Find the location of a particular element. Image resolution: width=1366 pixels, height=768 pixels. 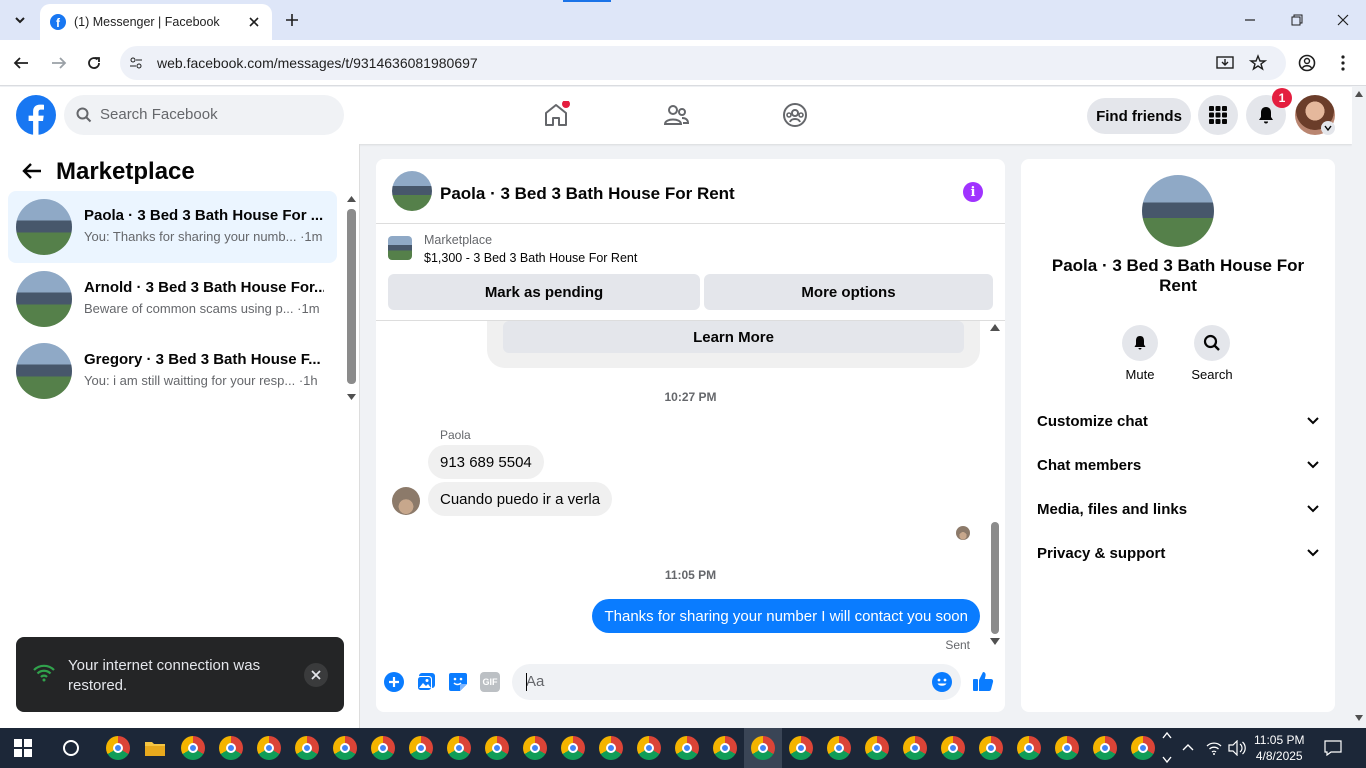

emoji-icon is located at coordinates (942, 682).